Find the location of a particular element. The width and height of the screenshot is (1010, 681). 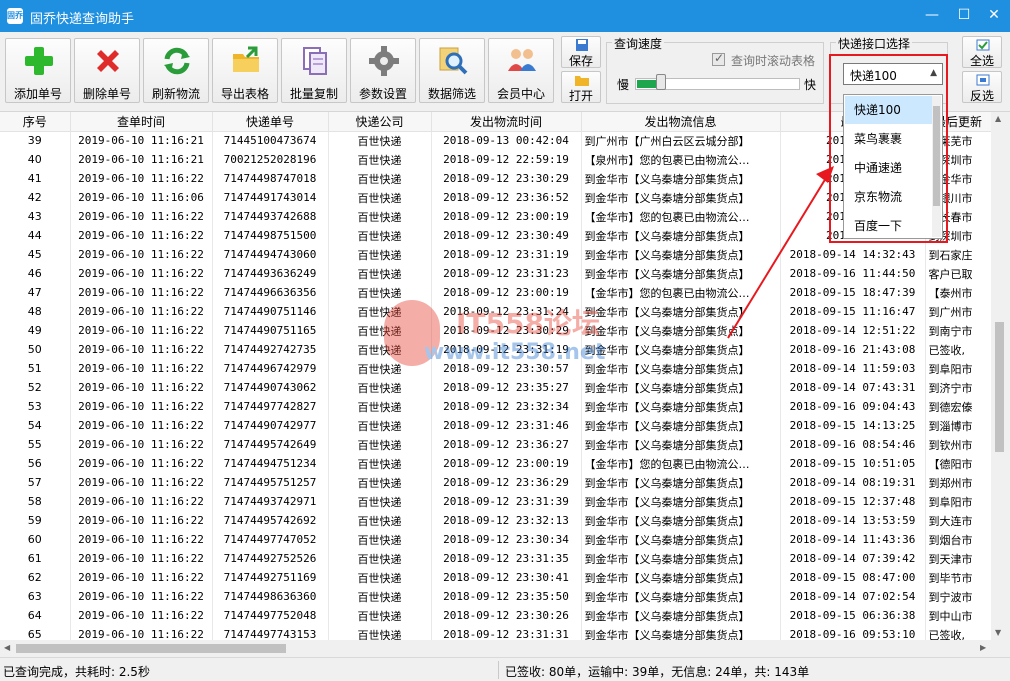

api-option-zto: 中通速递 is located at coordinates (889, 168).